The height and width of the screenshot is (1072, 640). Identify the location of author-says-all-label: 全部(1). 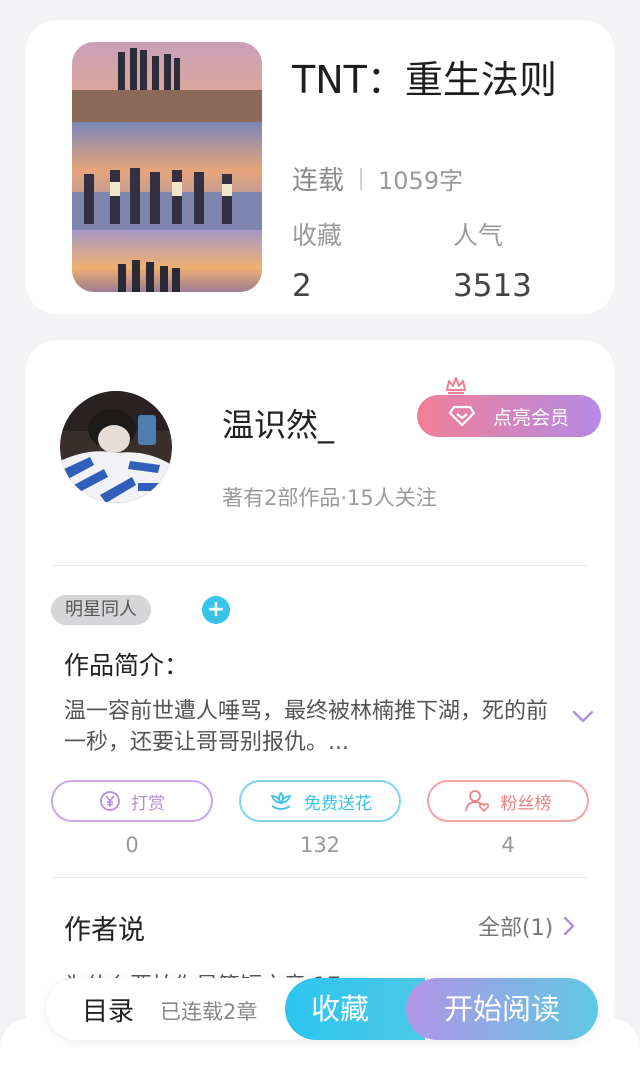
(516, 928).